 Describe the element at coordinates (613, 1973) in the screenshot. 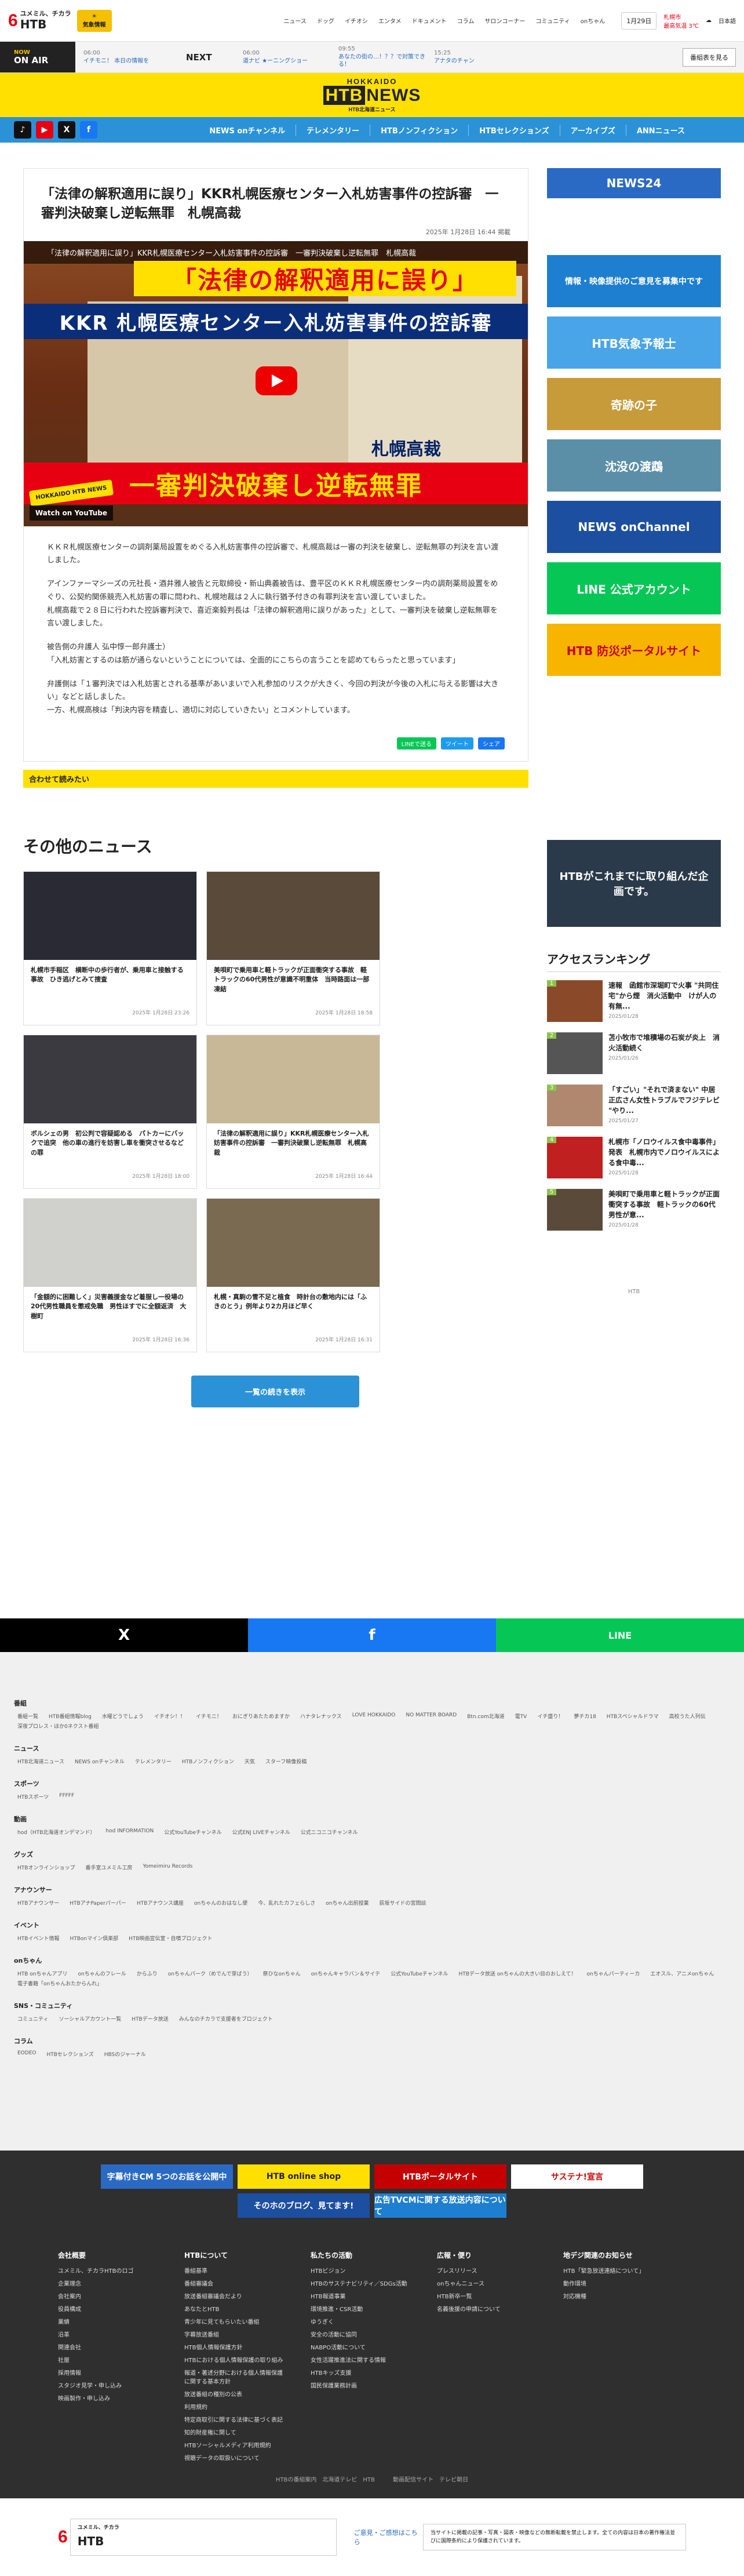

I see `sitemap-link: onちゃんパーティーカ` at that location.